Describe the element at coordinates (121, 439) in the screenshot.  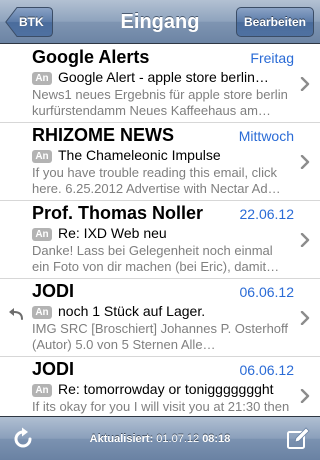
I see `updated-label: Aktualisiert:` at that location.